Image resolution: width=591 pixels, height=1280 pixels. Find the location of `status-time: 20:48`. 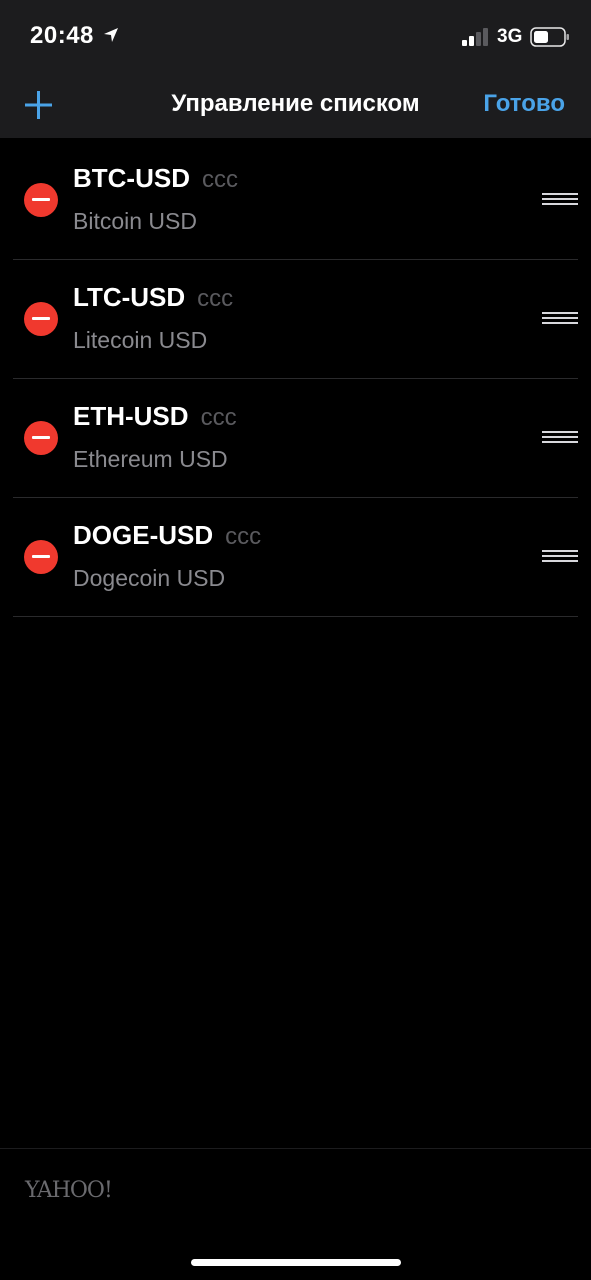

status-time: 20:48 is located at coordinates (62, 35).